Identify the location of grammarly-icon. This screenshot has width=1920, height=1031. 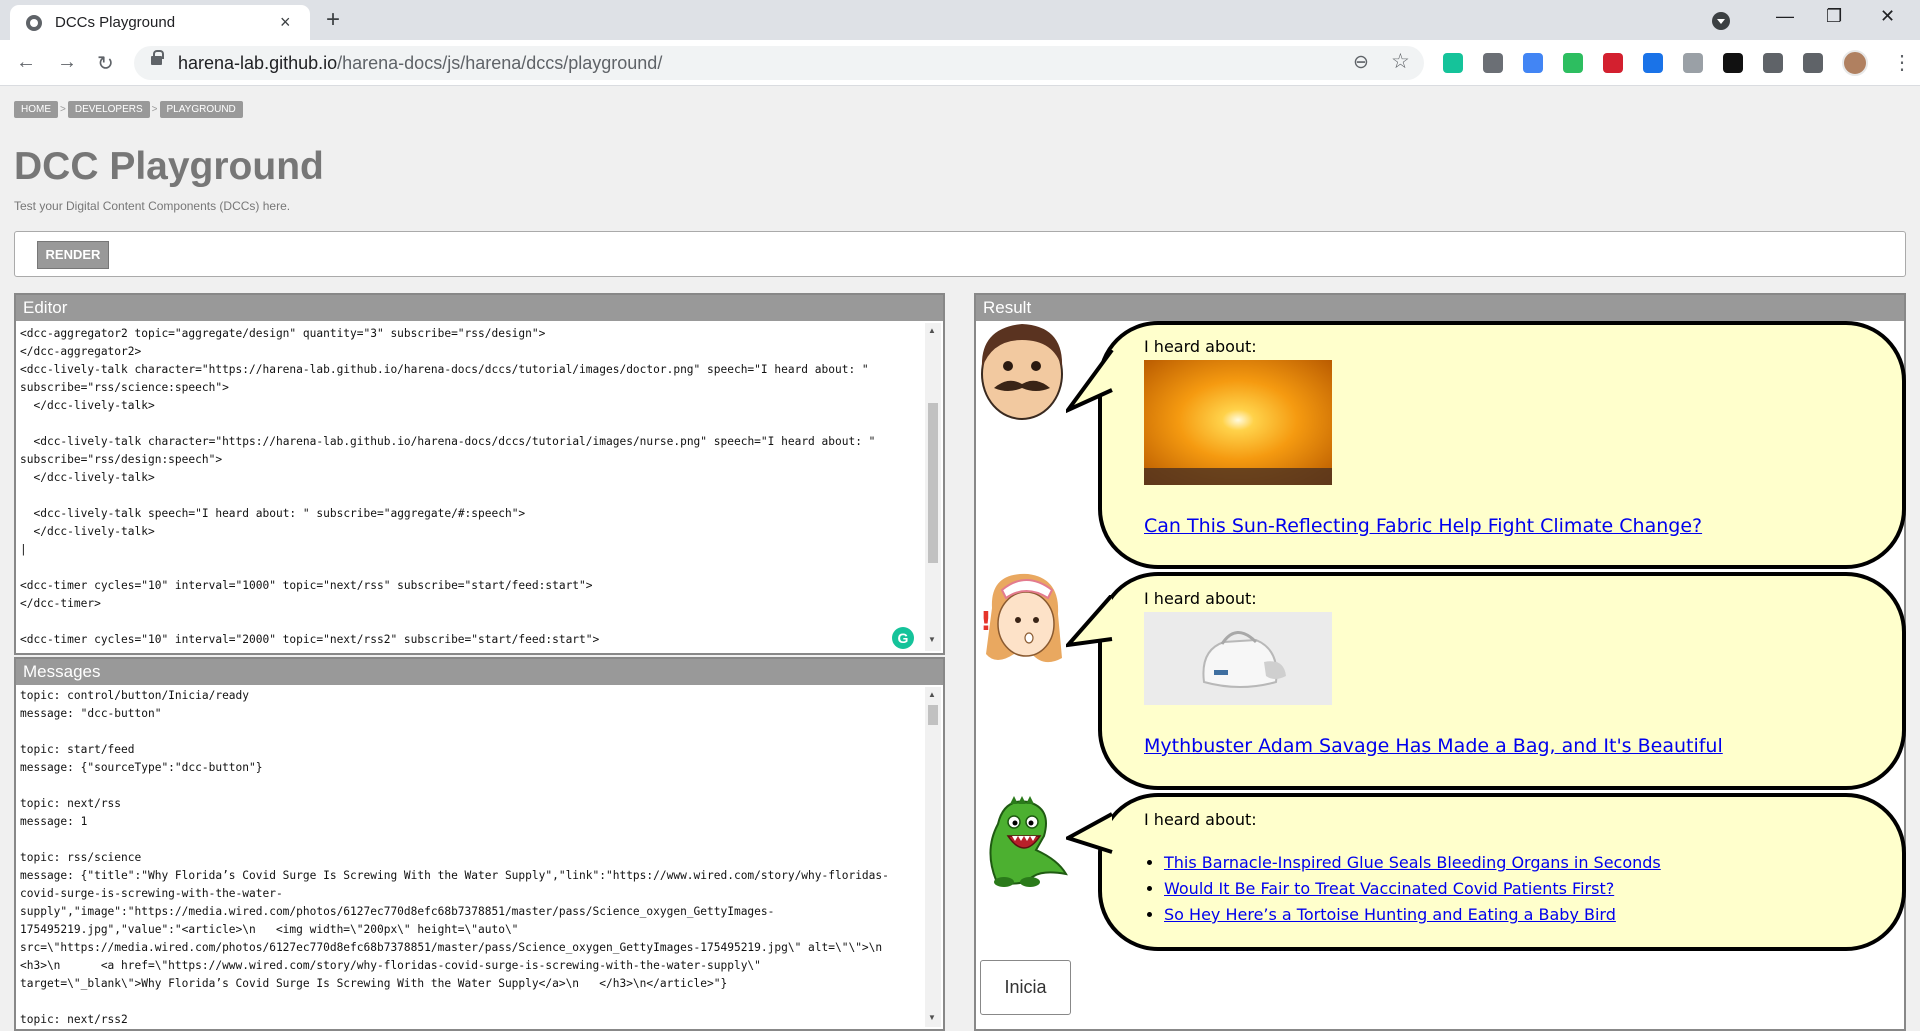
(1453, 63).